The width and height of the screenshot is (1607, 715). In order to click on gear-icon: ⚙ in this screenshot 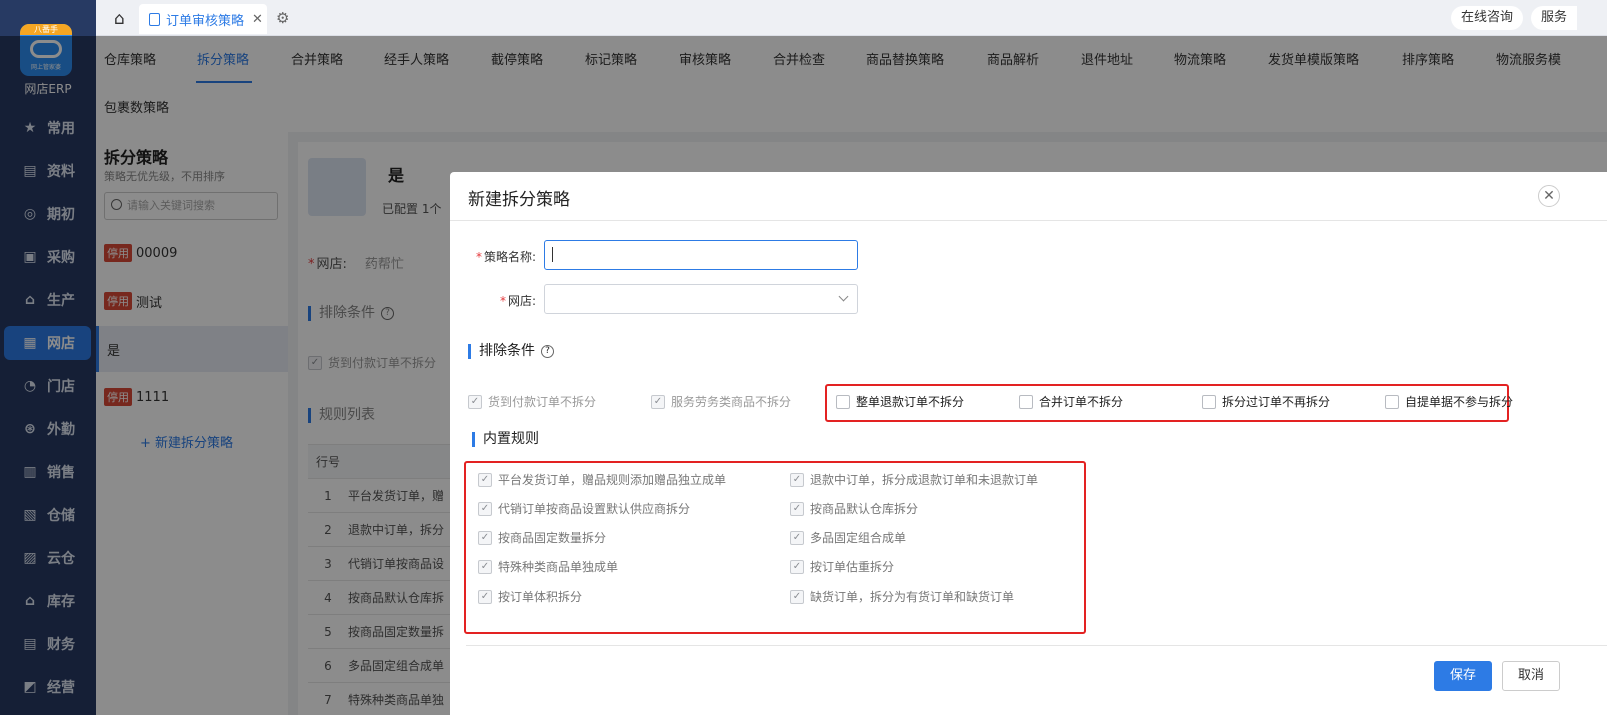, I will do `click(282, 18)`.